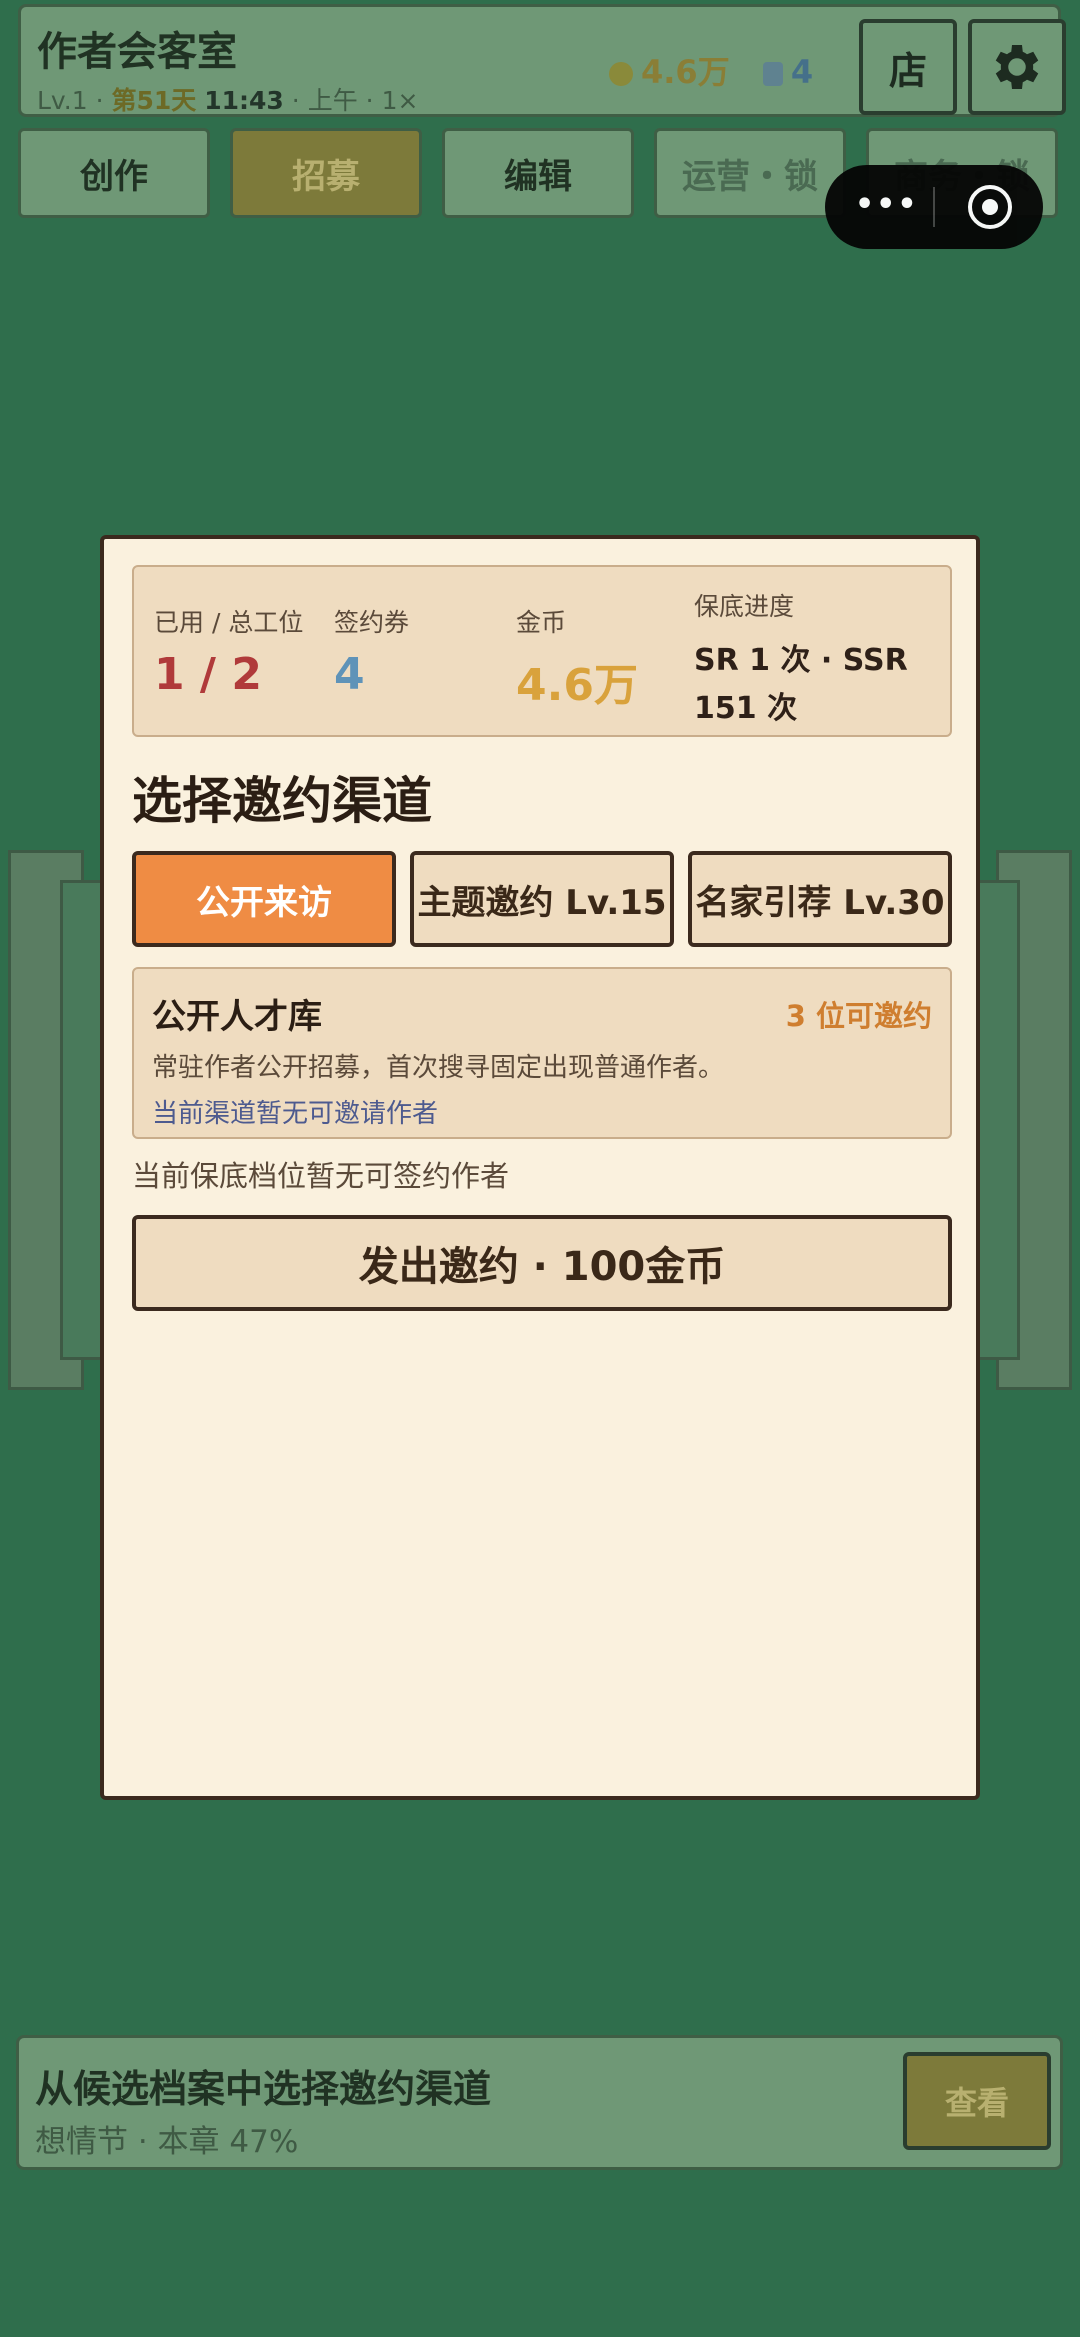  I want to click on view-button: 查看, so click(977, 2101).